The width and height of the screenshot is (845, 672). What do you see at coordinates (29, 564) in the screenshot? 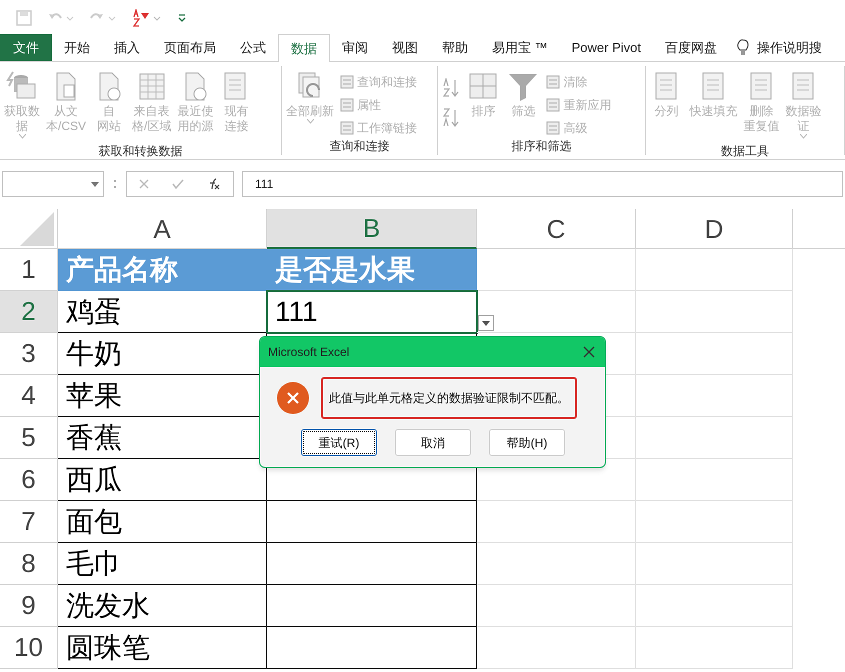
I see `row-header: 8` at bounding box center [29, 564].